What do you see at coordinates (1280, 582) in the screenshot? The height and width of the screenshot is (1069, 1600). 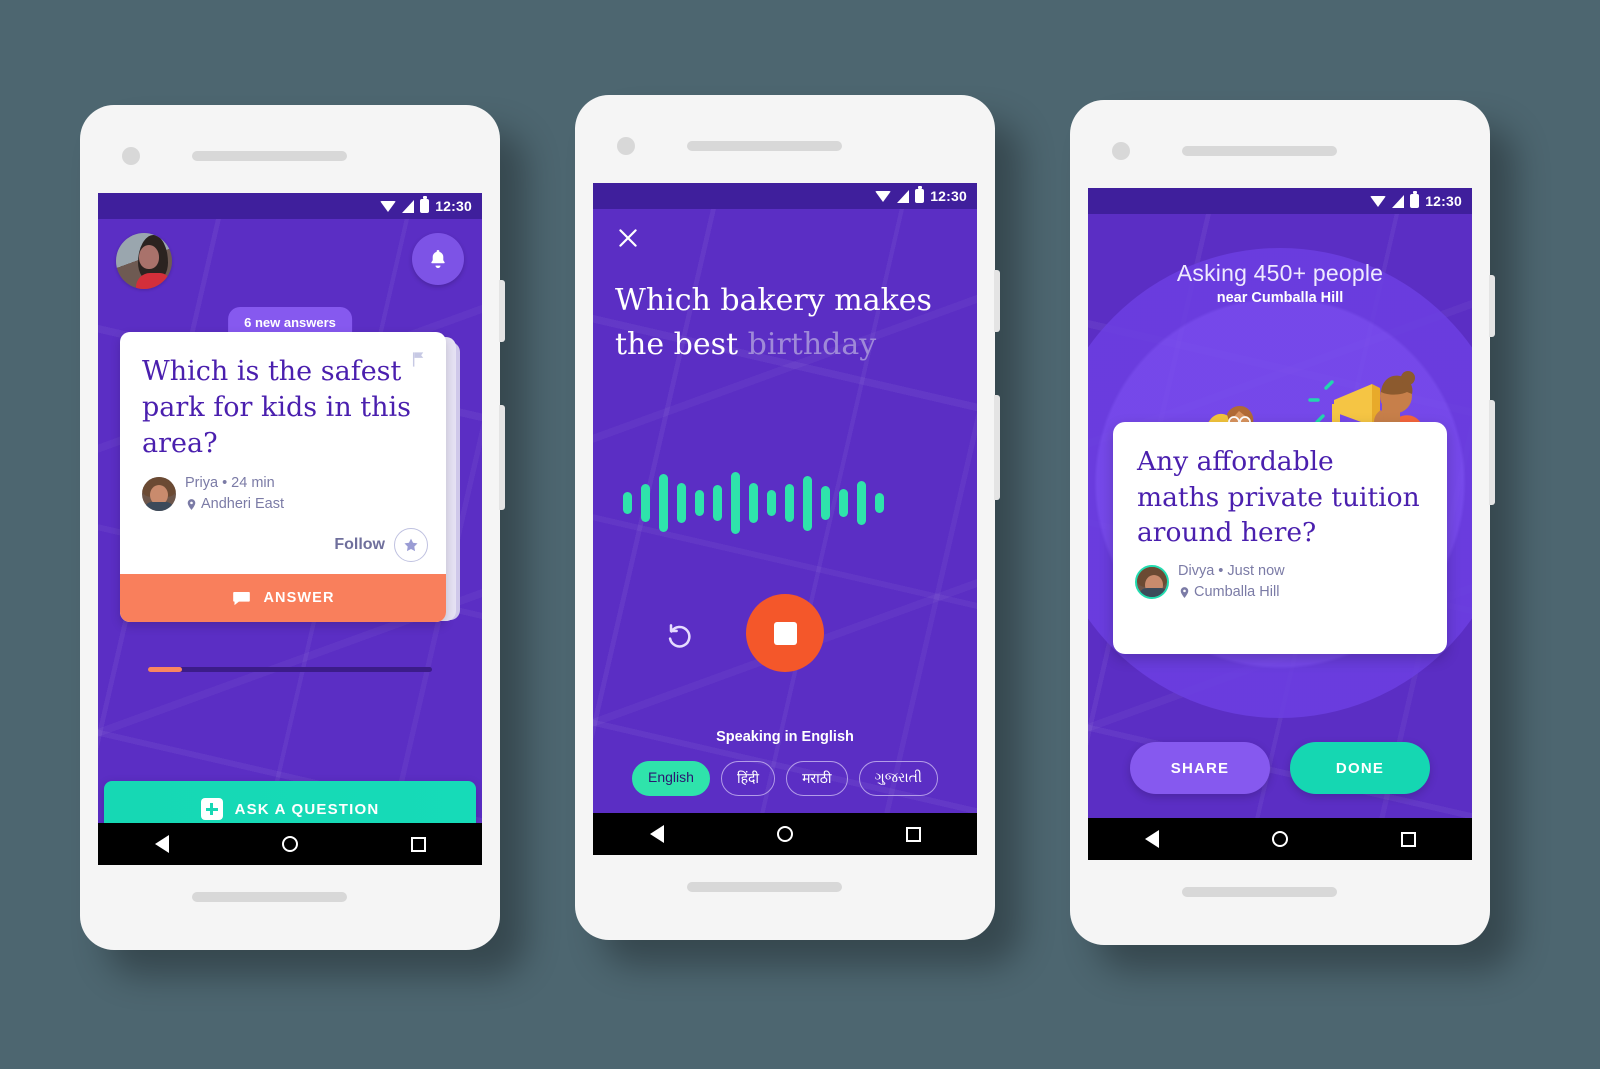 I see `question-meta: Divya • Just now Cumballa Hill` at bounding box center [1280, 582].